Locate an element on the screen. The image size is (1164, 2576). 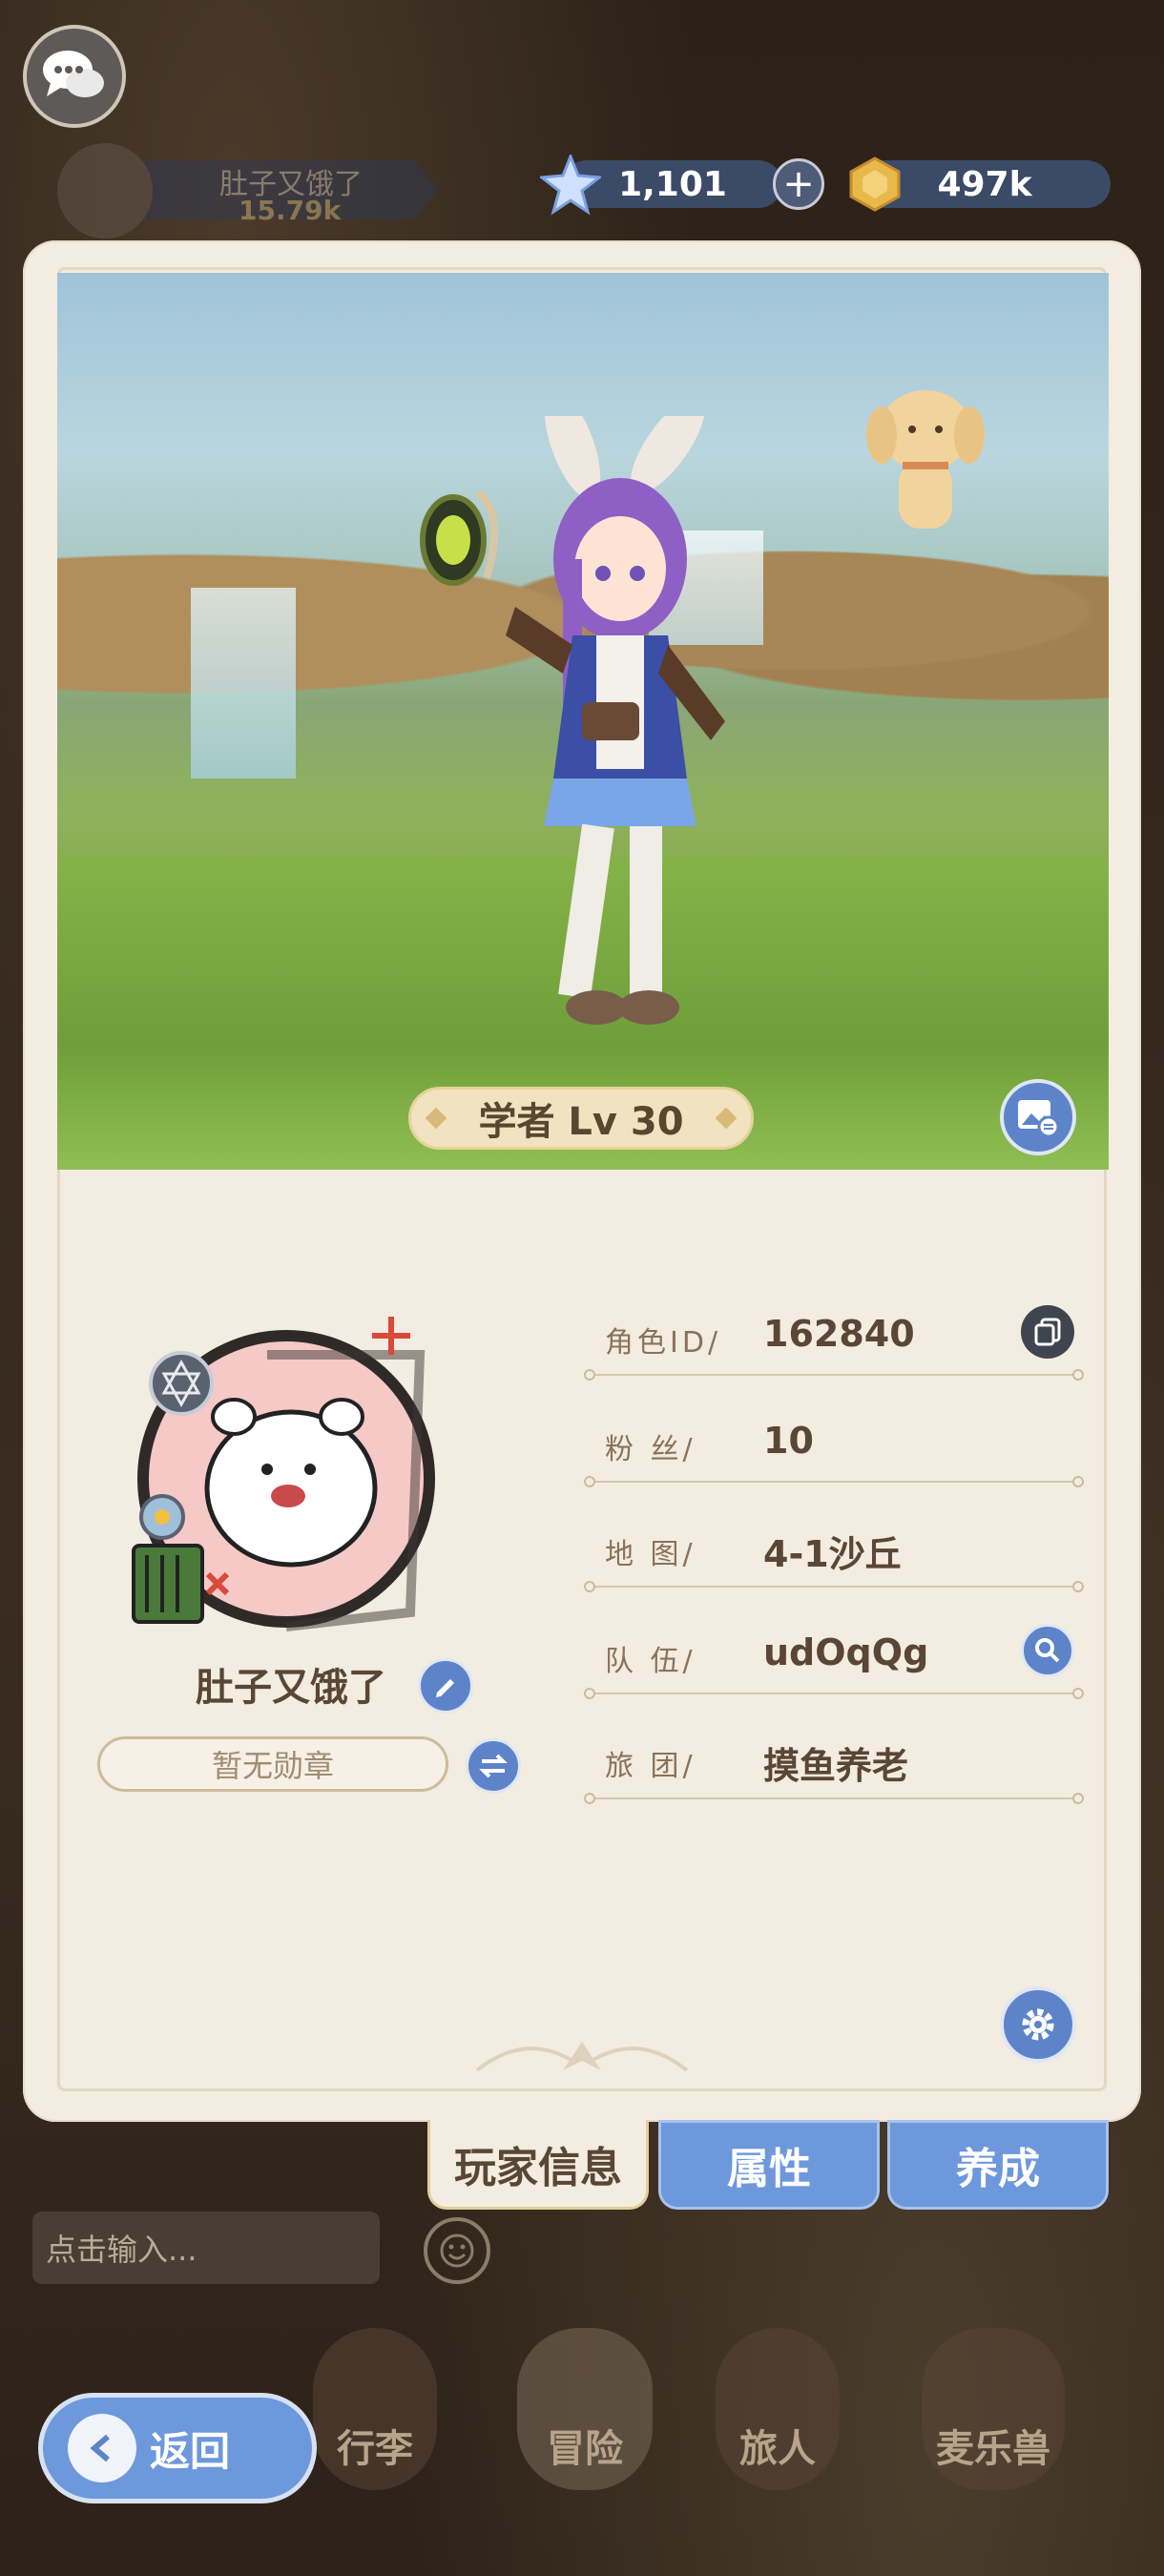
info-row-guild: 旅 团/ 摸鱼养老 is located at coordinates (834, 1766).